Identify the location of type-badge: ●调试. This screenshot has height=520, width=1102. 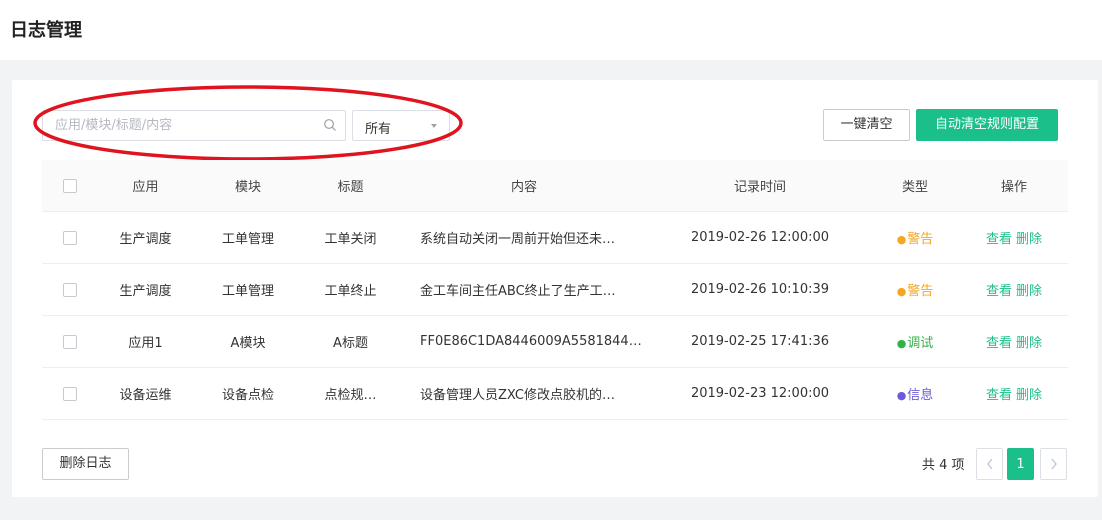
(915, 343).